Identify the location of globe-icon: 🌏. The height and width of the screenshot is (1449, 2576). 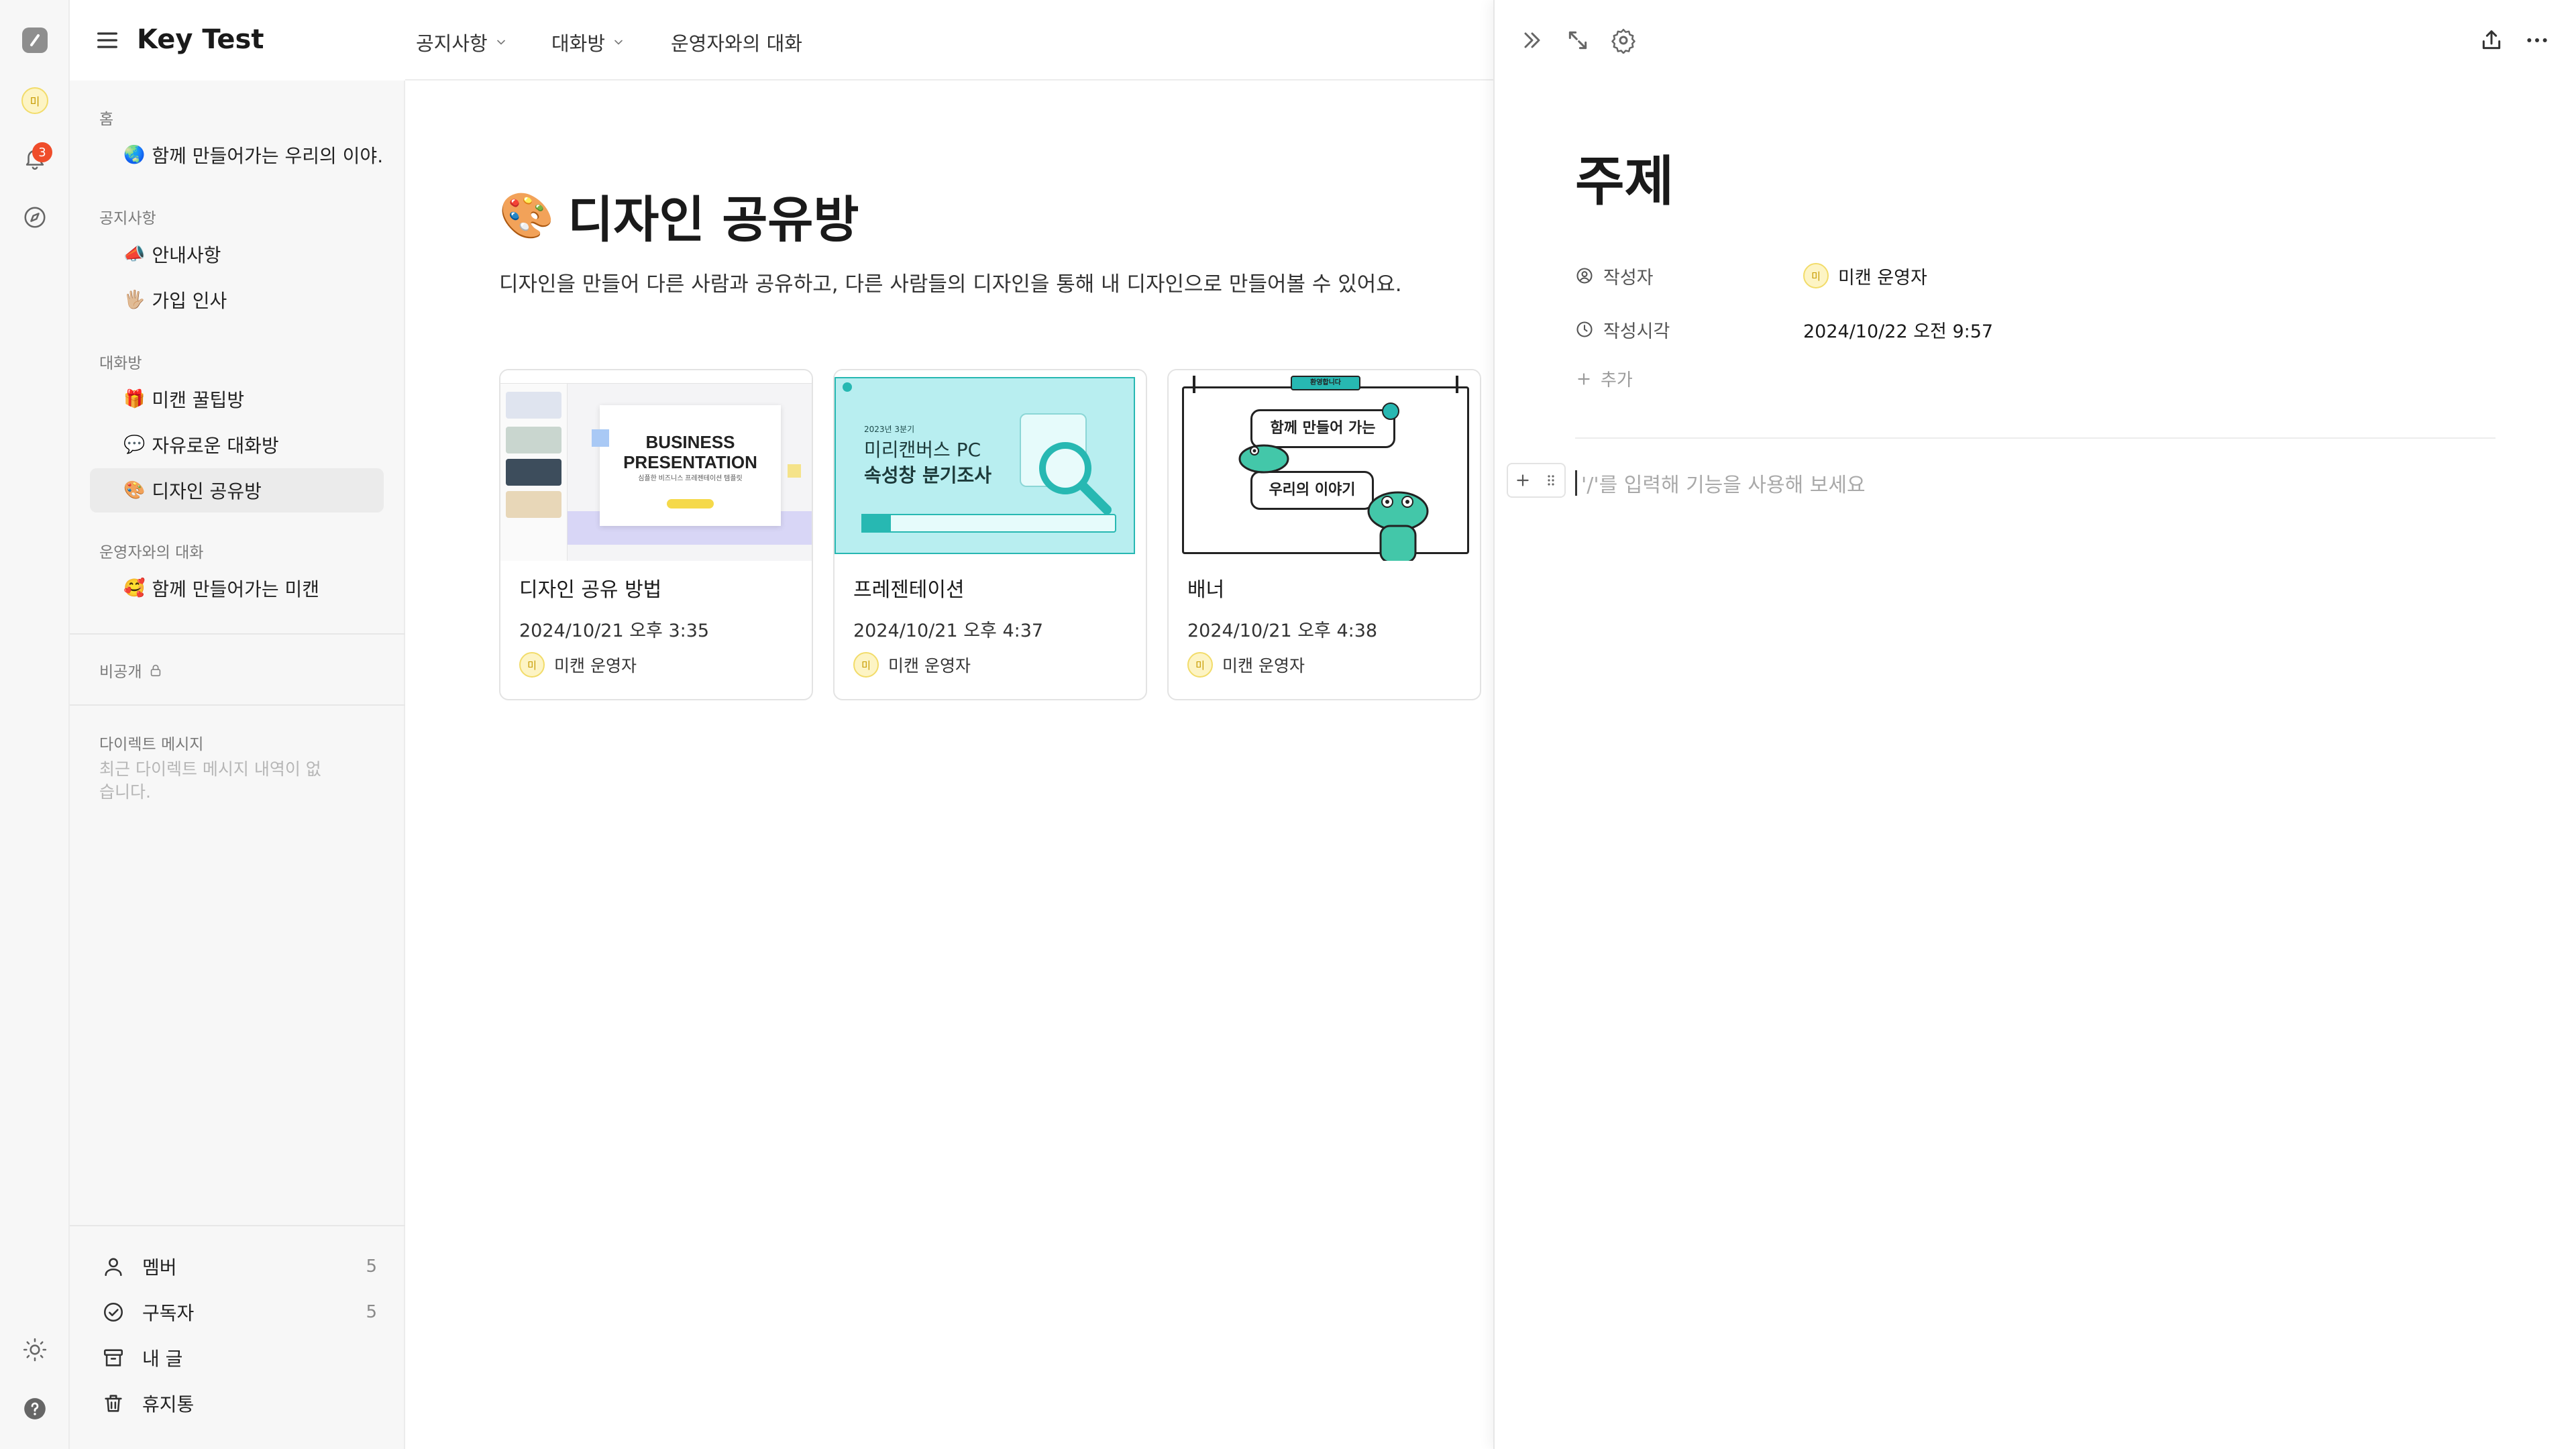
(134, 155).